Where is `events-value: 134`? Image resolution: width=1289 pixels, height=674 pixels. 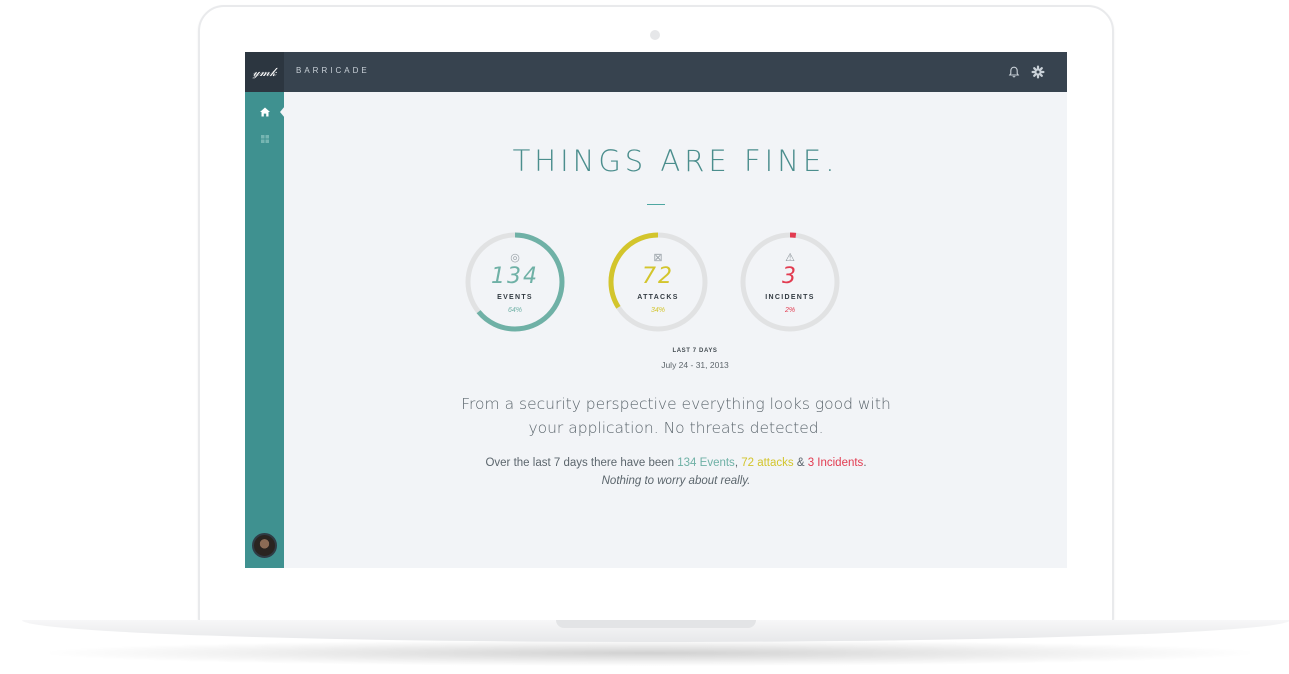
events-value: 134 is located at coordinates (515, 276).